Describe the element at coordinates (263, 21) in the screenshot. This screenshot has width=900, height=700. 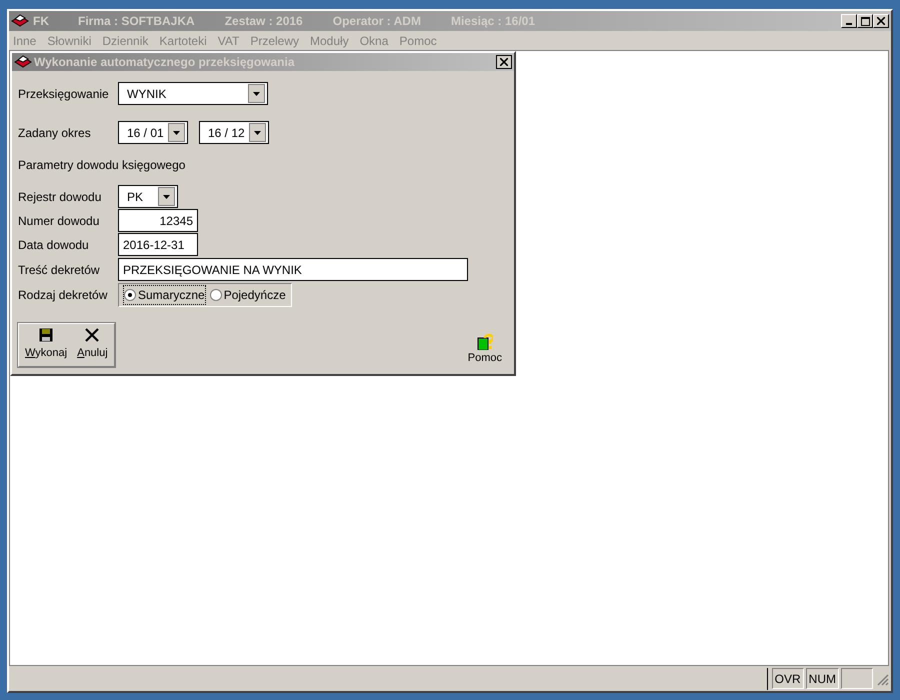
I see `window-title: Zestaw : 2016` at that location.